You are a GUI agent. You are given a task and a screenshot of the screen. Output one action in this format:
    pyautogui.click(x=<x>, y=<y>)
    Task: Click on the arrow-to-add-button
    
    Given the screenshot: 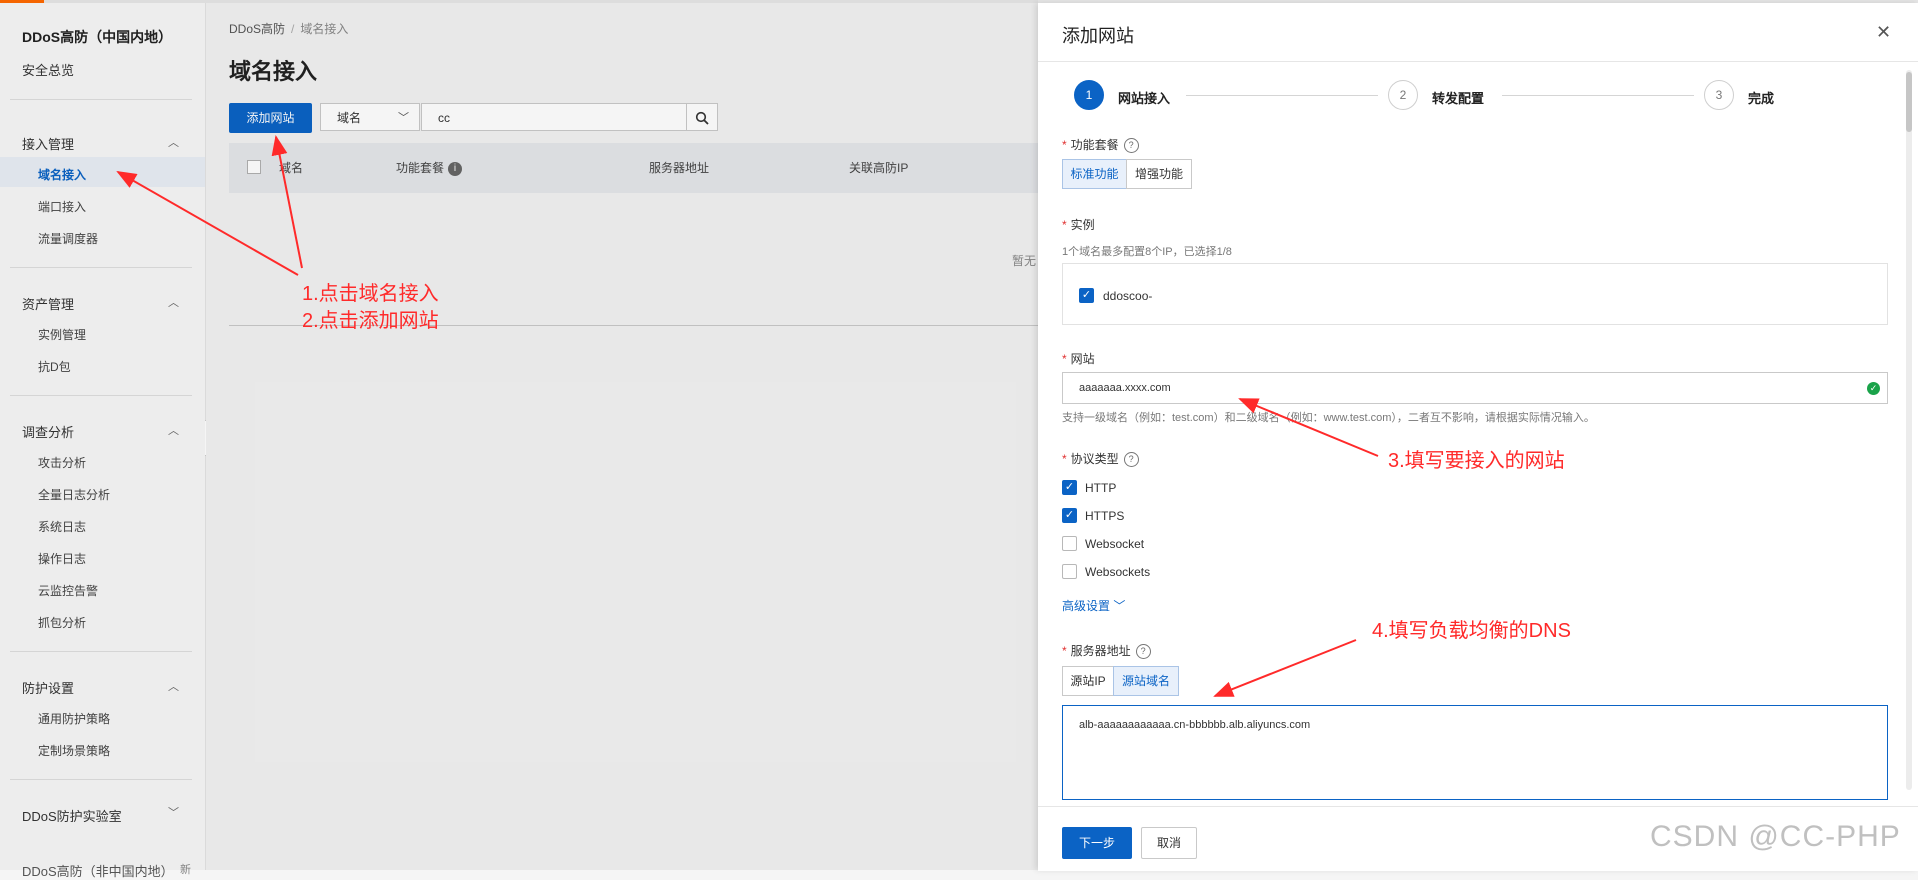 What is the action you would take?
    pyautogui.click(x=287, y=202)
    